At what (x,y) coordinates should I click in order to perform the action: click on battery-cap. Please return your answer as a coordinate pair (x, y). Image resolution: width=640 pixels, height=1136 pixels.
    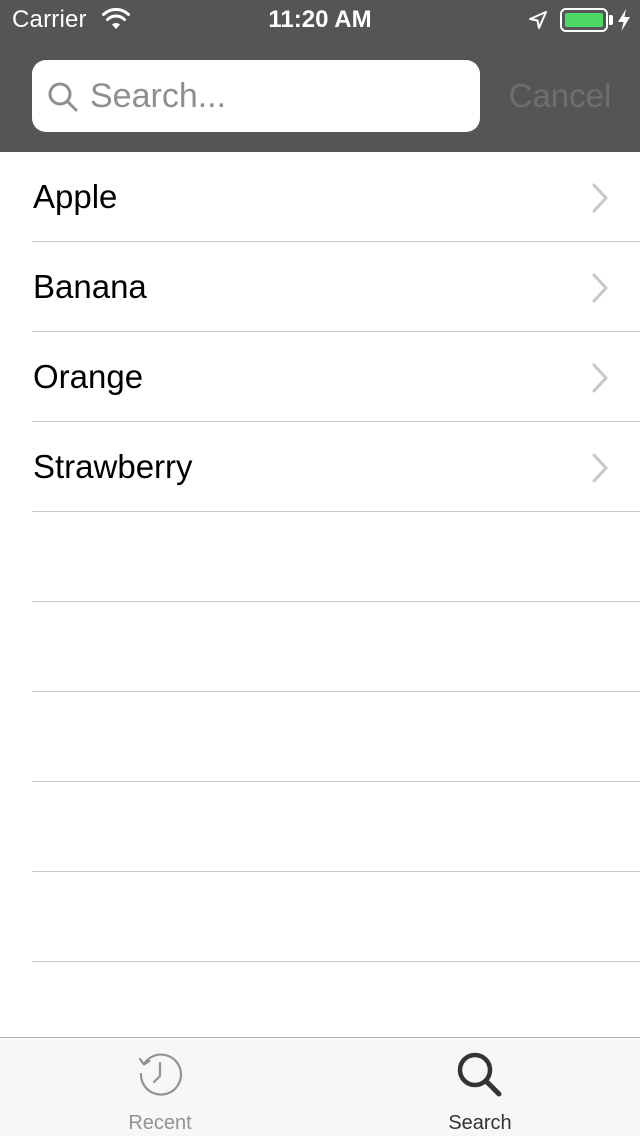
    Looking at the image, I should click on (611, 20).